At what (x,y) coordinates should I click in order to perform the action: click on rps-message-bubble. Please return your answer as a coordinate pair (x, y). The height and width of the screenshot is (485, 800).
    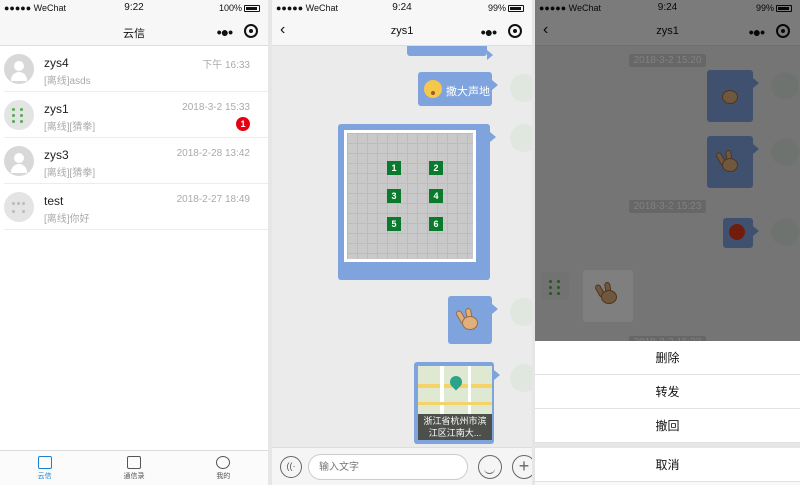
    Looking at the image, I should click on (473, 320).